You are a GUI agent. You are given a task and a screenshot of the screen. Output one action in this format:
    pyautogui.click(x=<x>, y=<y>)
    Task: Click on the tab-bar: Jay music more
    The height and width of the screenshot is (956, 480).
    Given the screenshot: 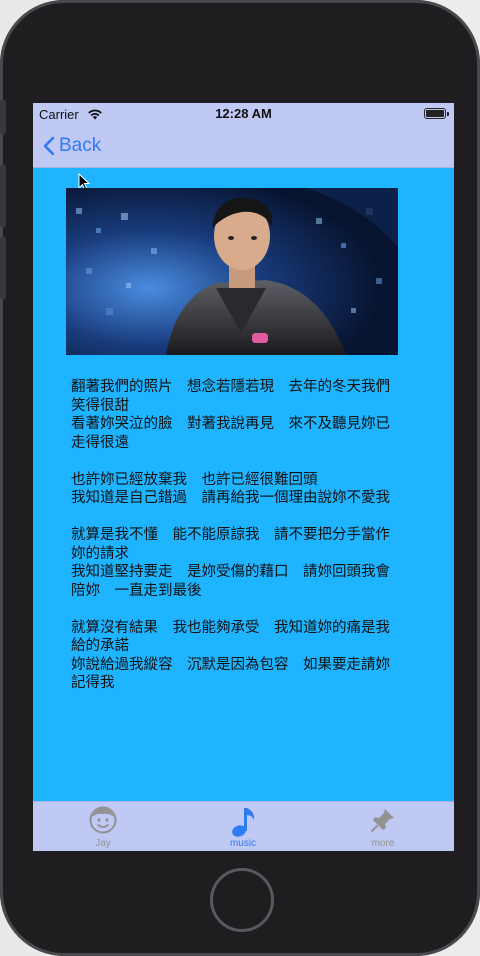 What is the action you would take?
    pyautogui.click(x=243, y=826)
    